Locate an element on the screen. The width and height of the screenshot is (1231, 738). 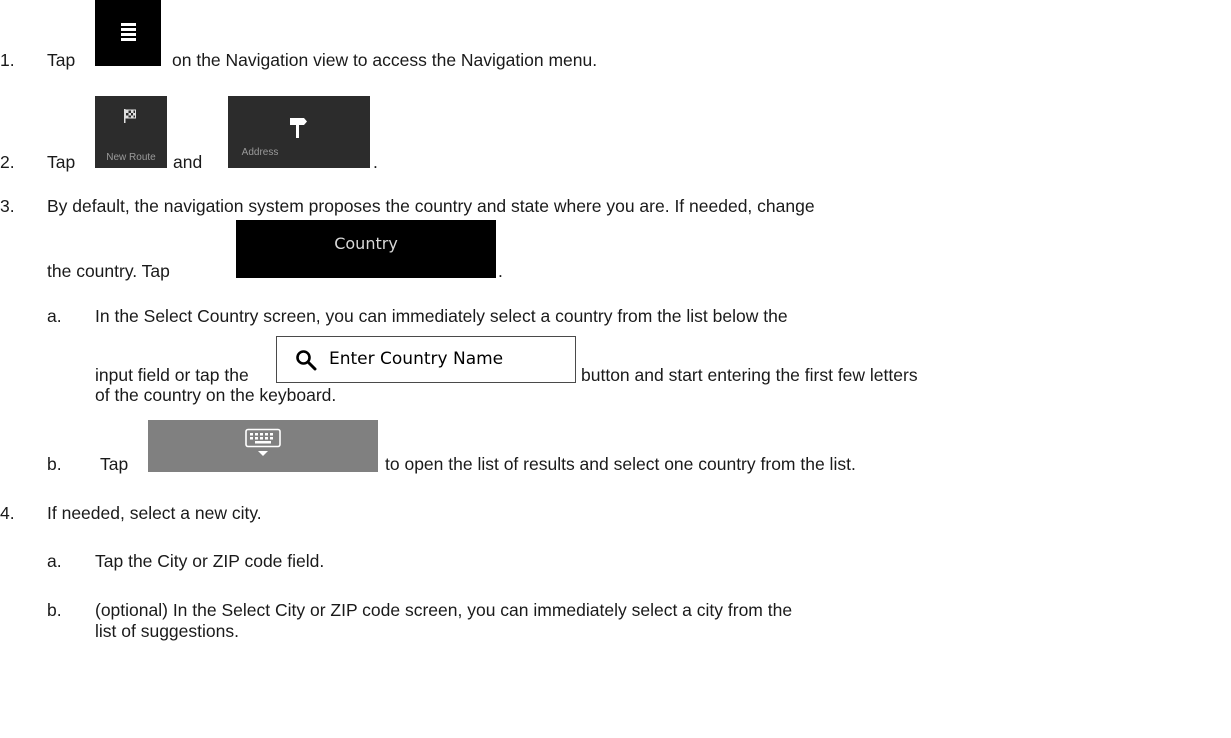
step-text: If needed, select a new city. is located at coordinates (154, 513).